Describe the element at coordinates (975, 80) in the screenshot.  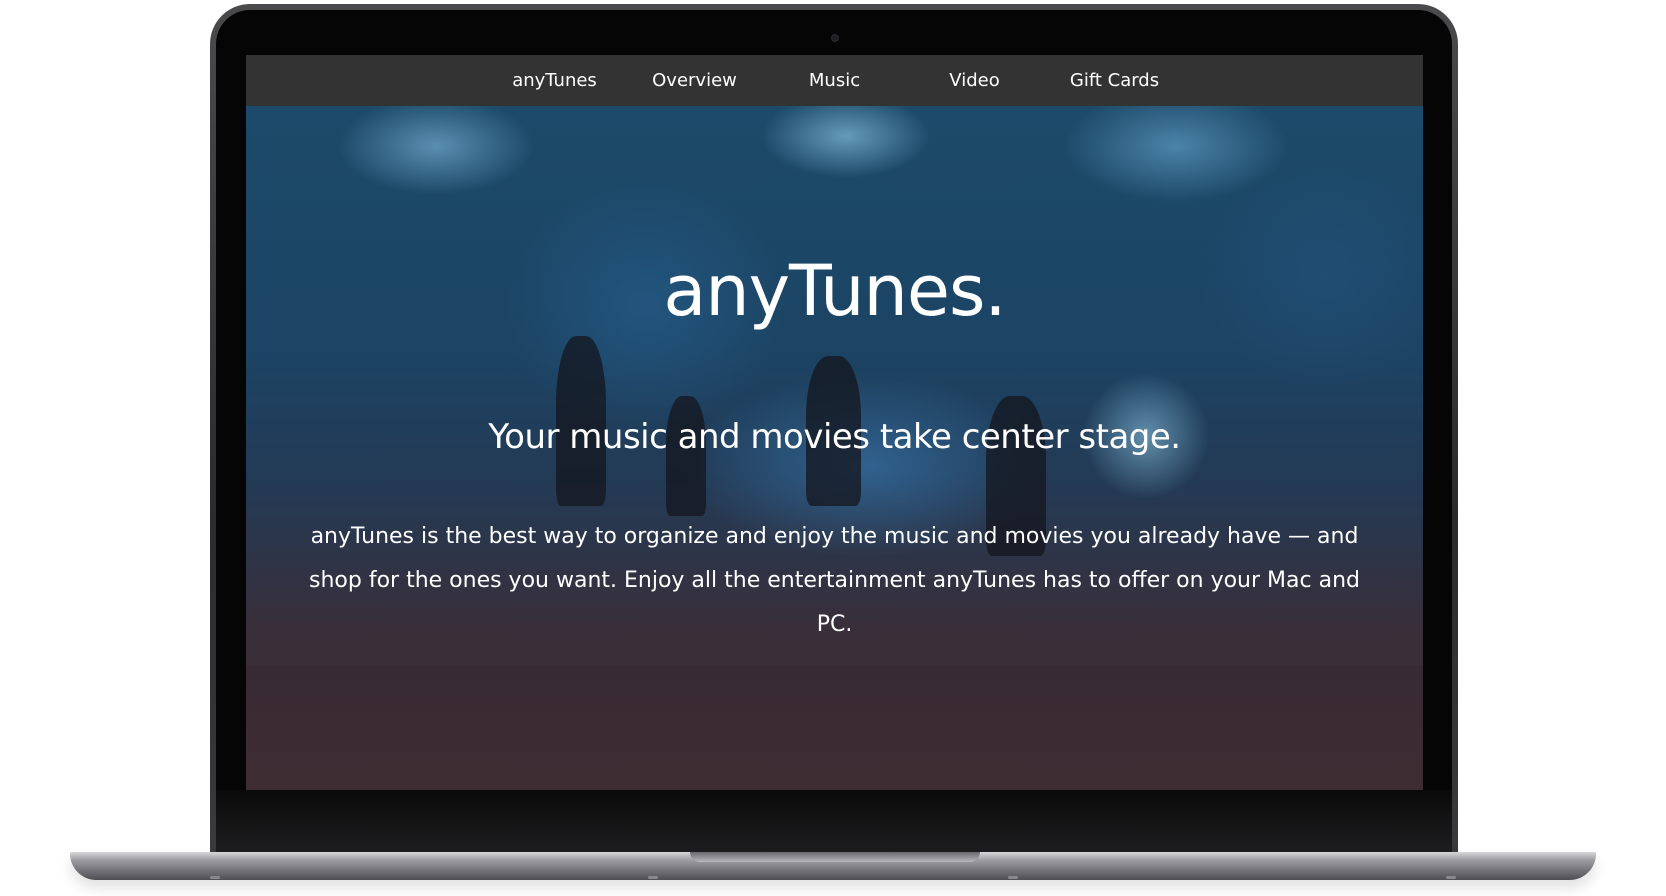
I see `nav-item-video: Video` at that location.